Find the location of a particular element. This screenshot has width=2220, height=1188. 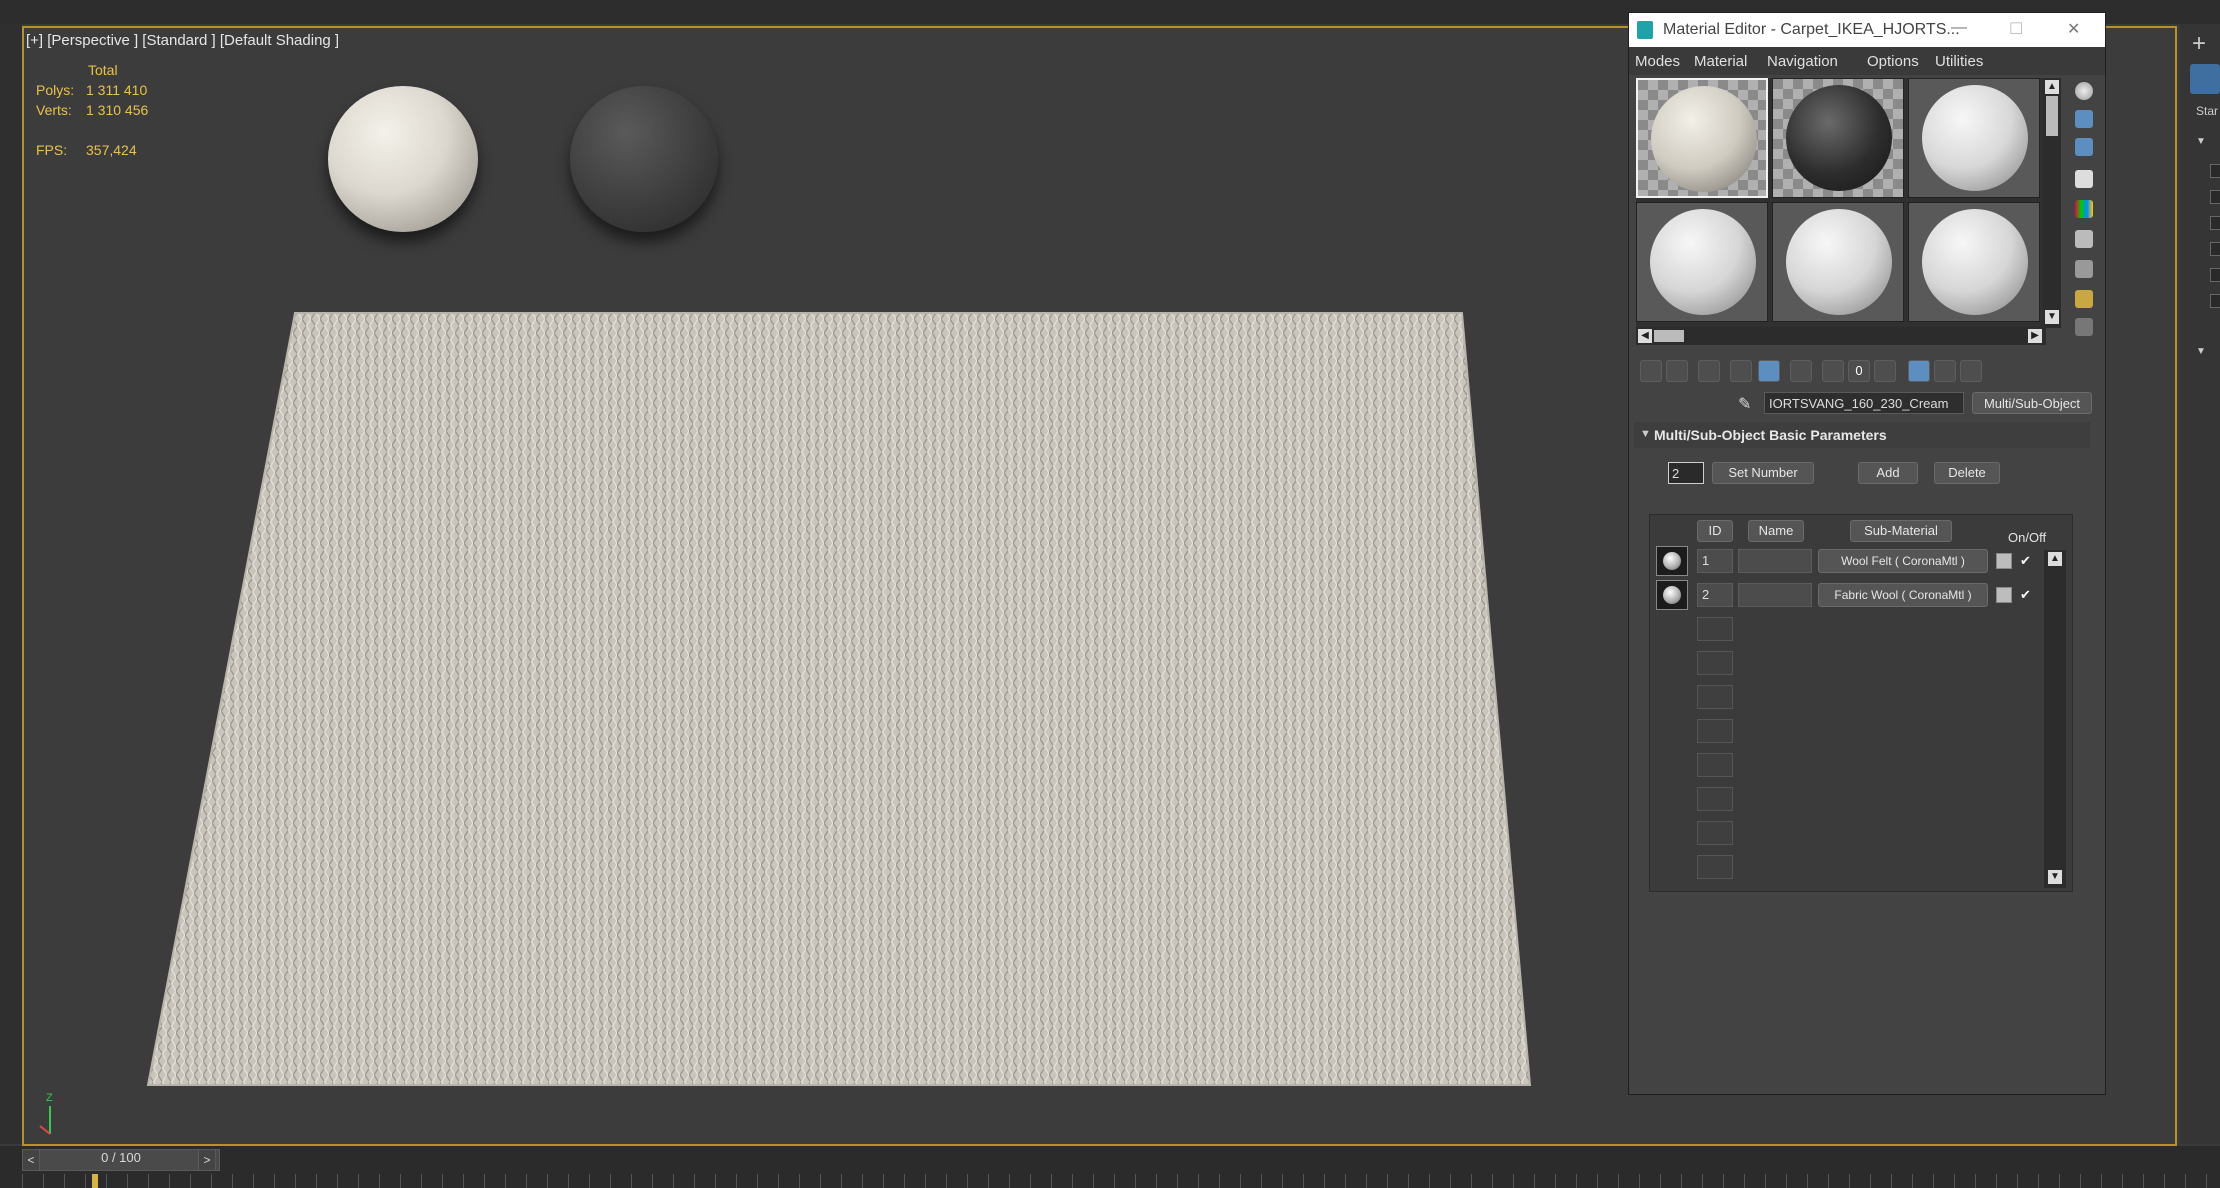

timeline-ruler is located at coordinates (1121, 1181).